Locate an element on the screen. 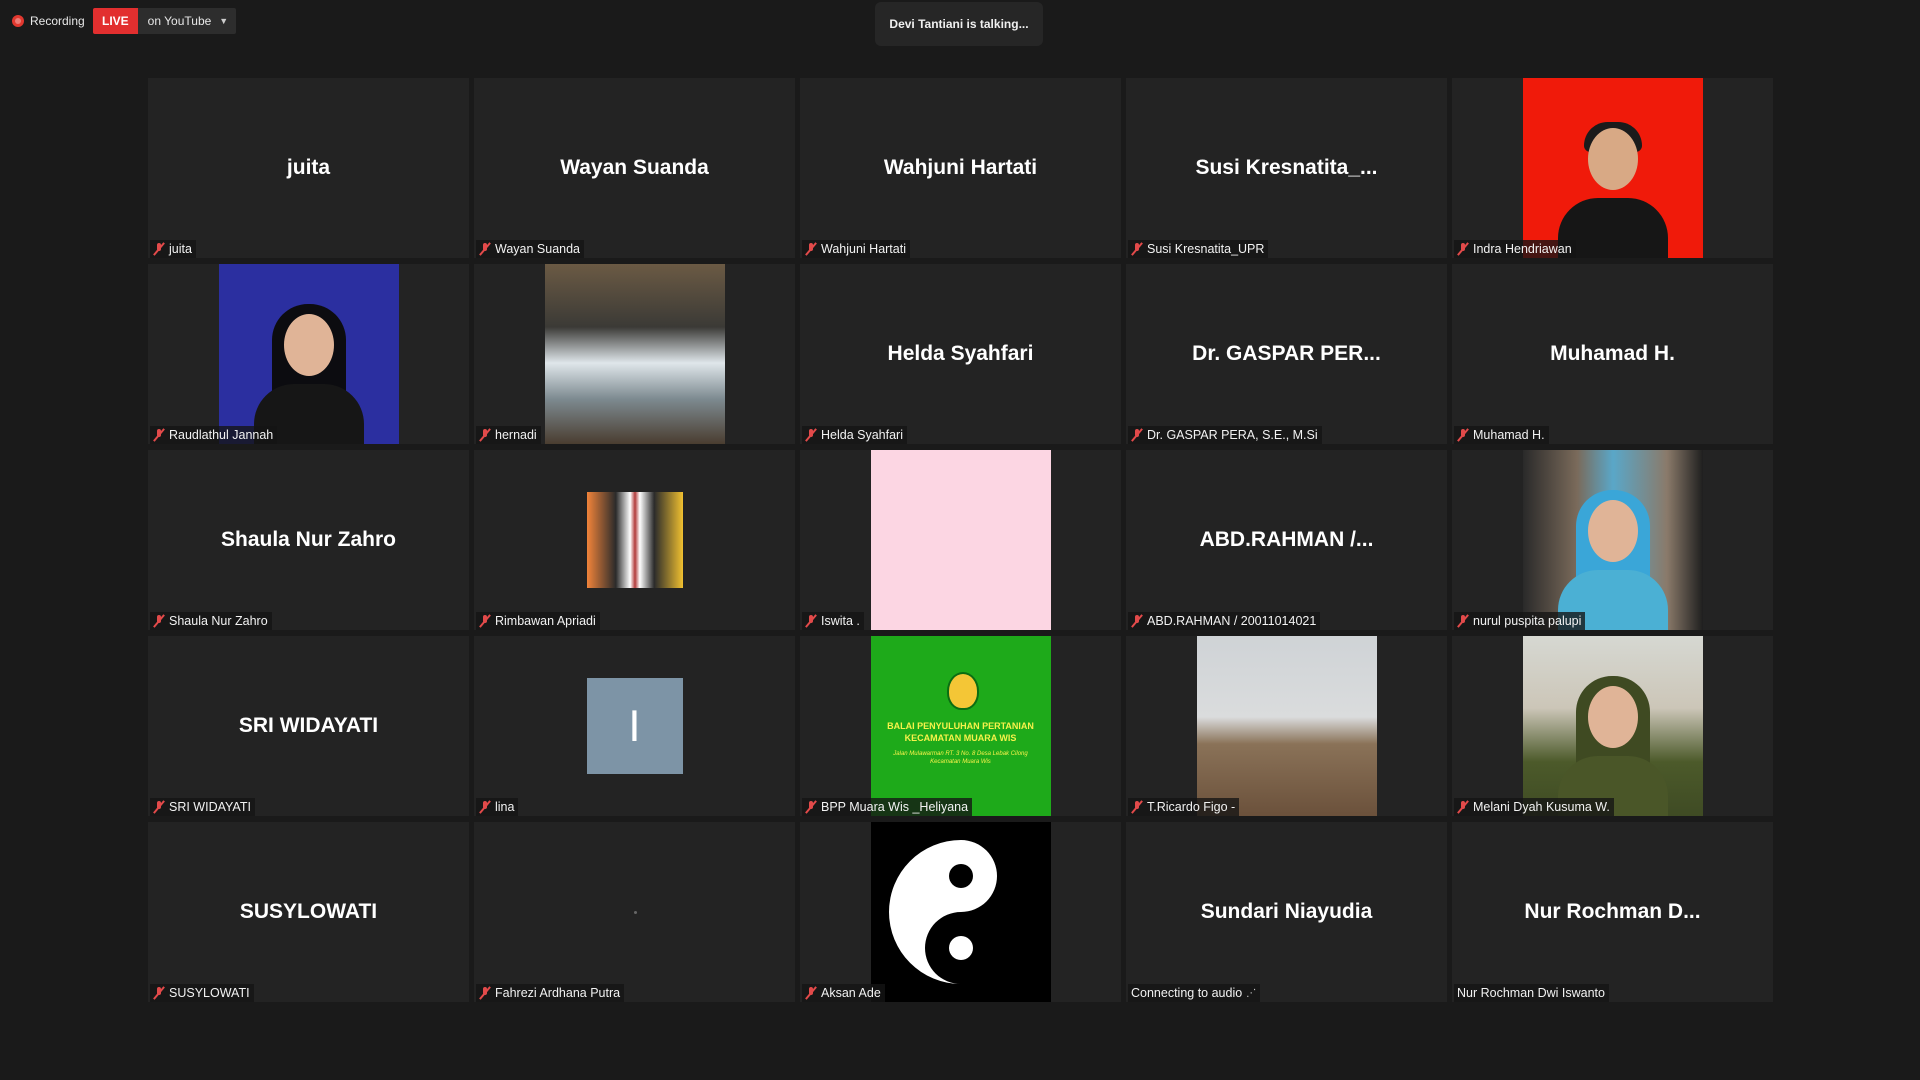 The image size is (1920, 1080). participant-label: ABD.RAHMAN / 20011014021 is located at coordinates (1224, 621).